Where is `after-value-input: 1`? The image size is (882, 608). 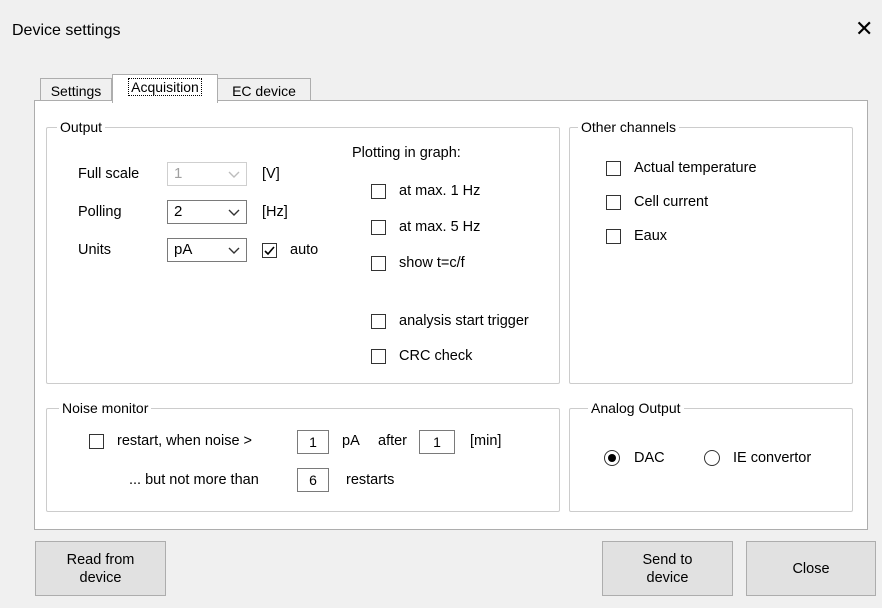 after-value-input: 1 is located at coordinates (437, 442).